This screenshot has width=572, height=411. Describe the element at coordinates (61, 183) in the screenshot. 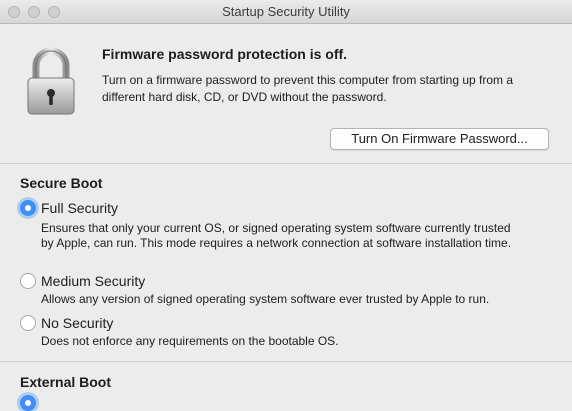

I see `secure-boot-title: Secure Boot` at that location.